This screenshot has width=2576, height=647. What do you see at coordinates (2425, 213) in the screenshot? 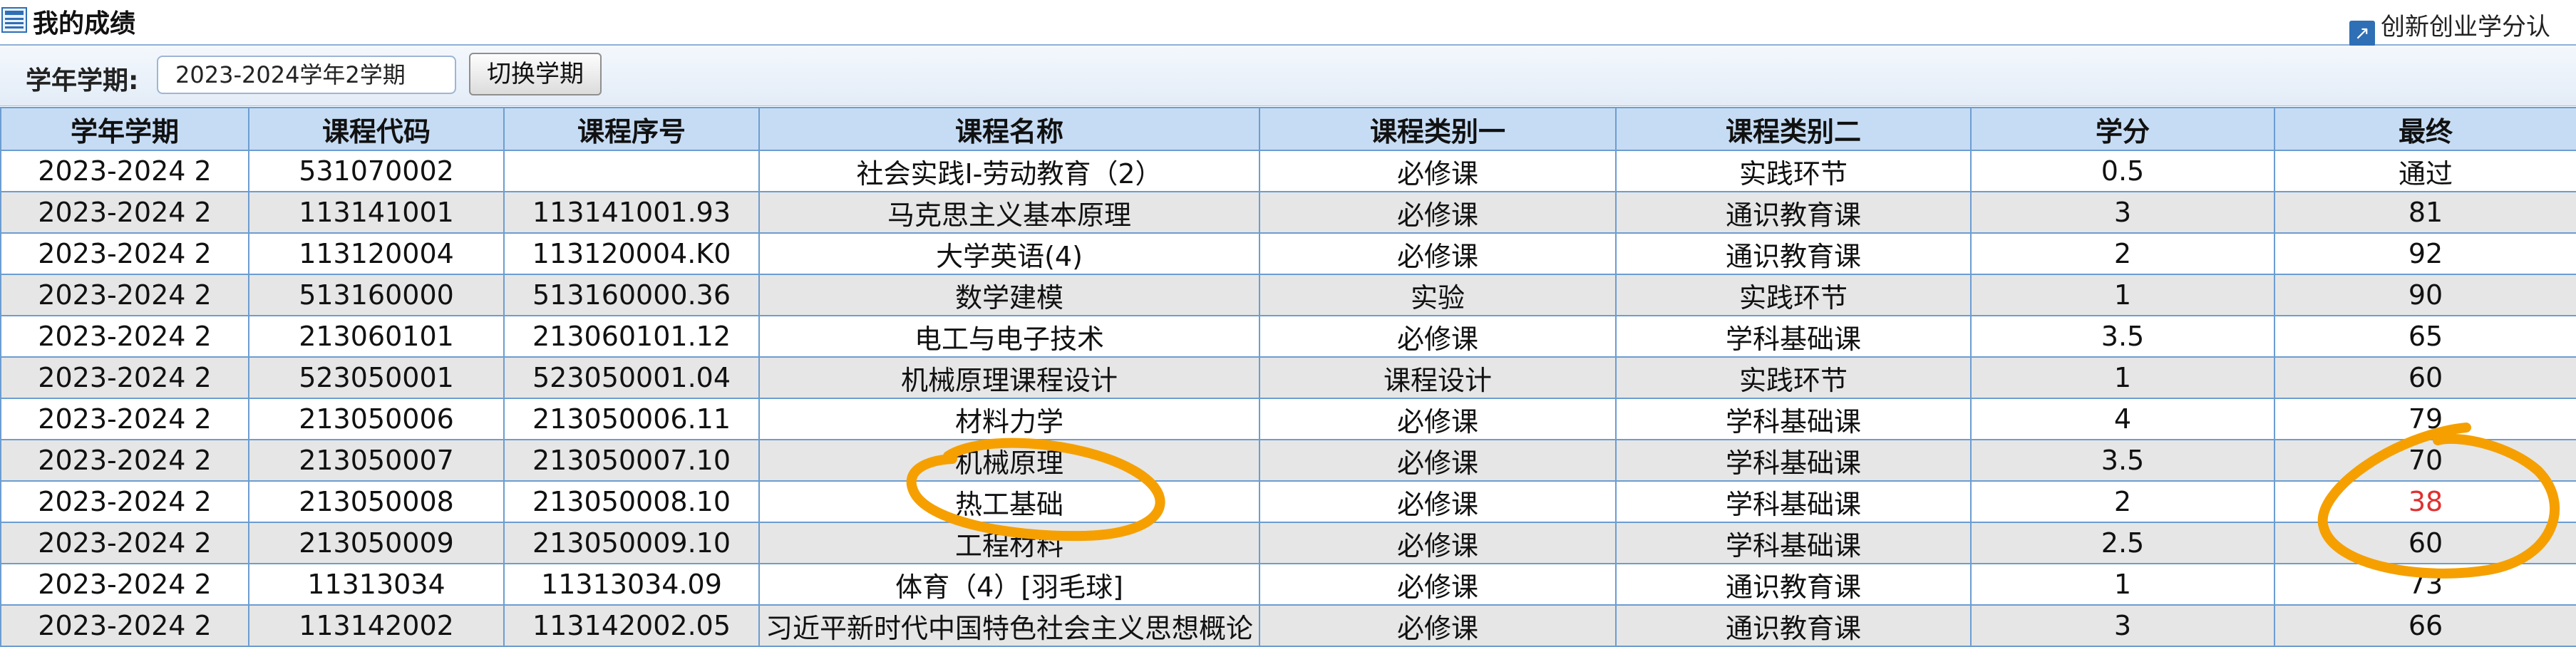
I see `cell-final-score: 81` at bounding box center [2425, 213].